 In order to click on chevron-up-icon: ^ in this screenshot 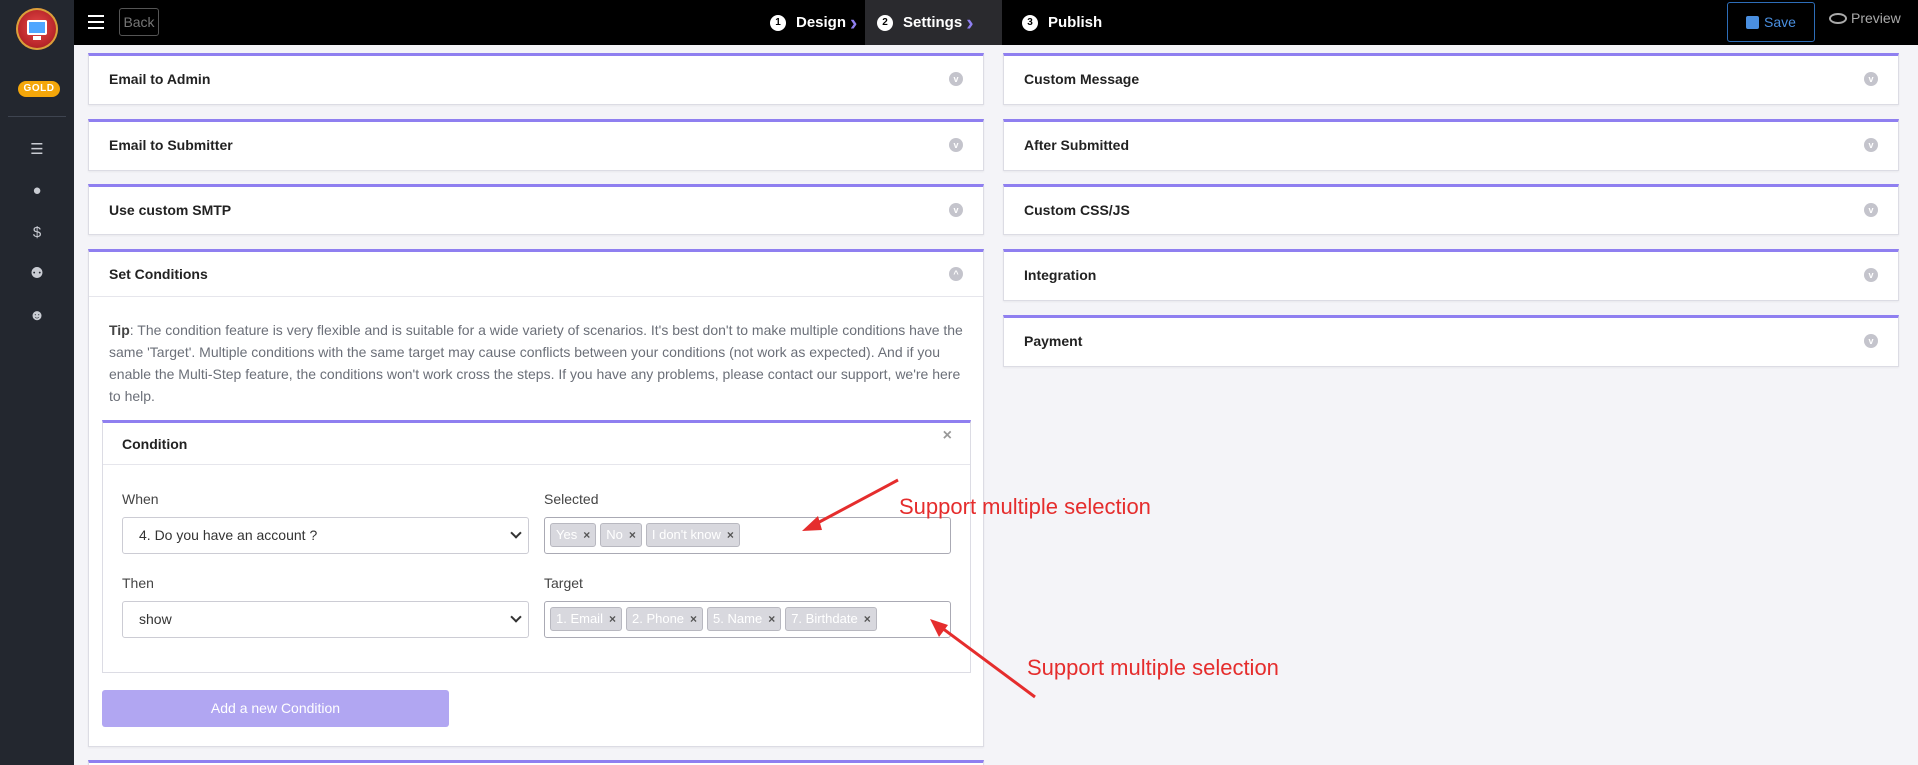, I will do `click(956, 274)`.